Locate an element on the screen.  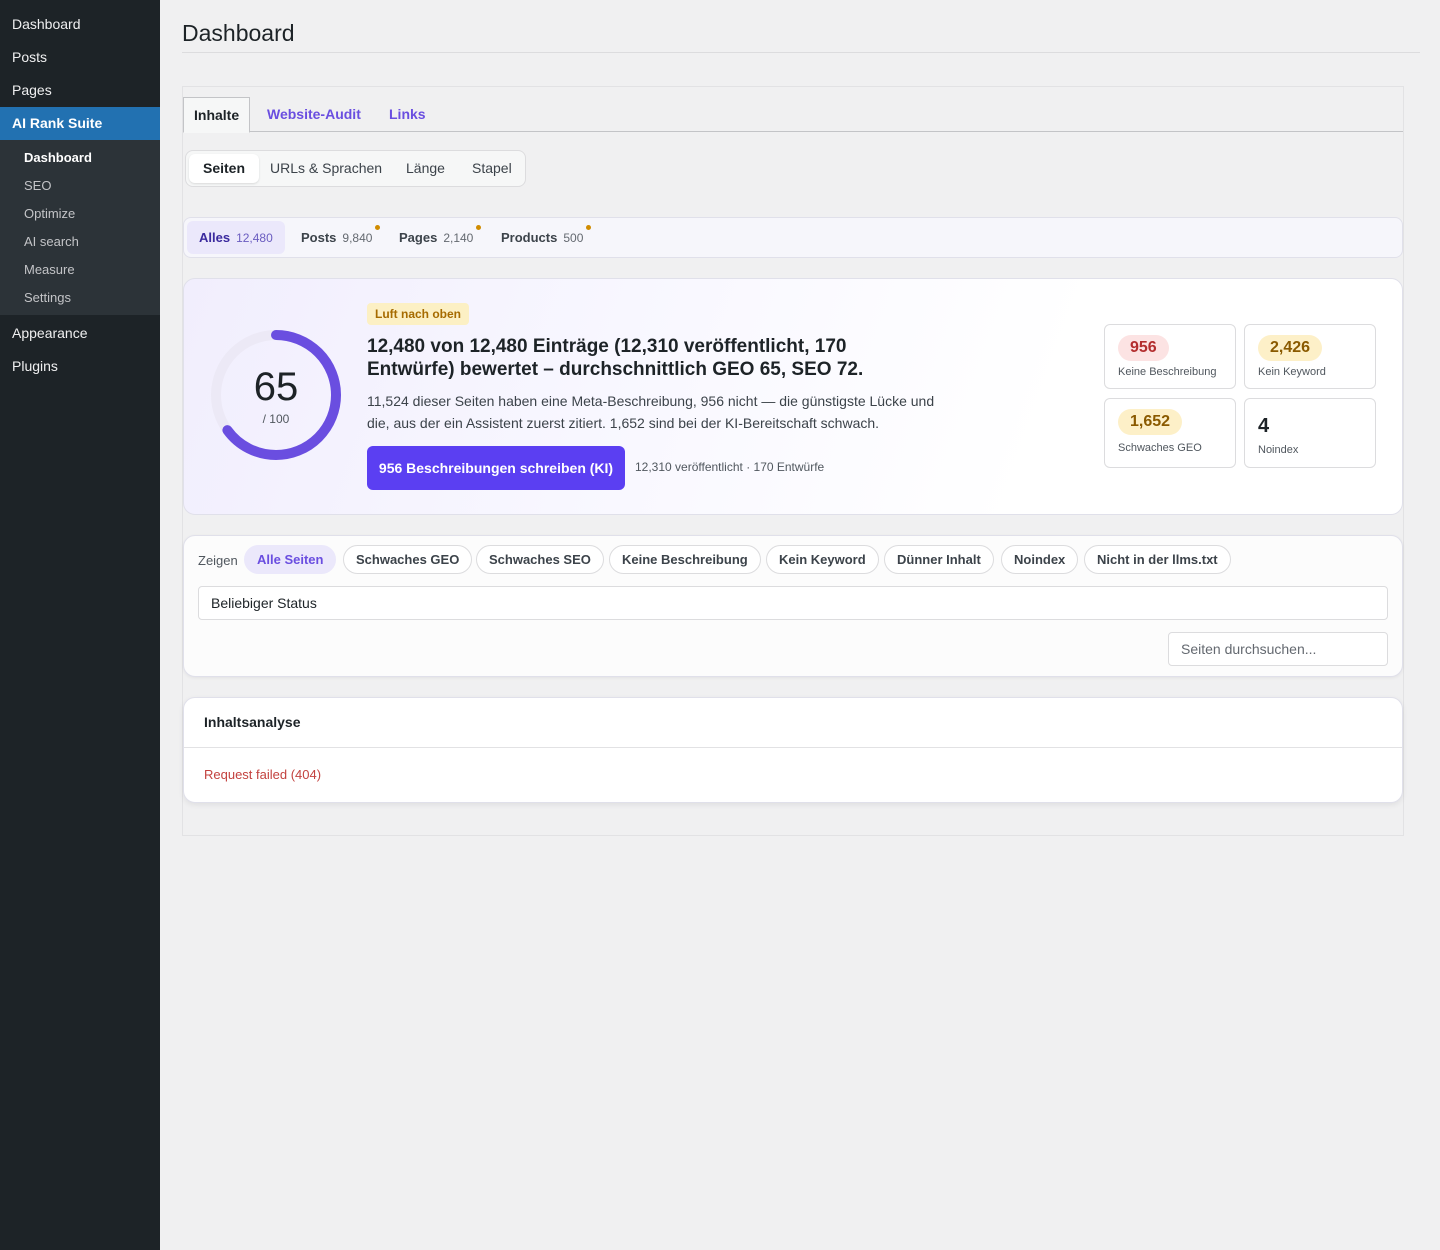
stat-no-keyword: 2,426 Kein Keyword is located at coordinates (1310, 356).